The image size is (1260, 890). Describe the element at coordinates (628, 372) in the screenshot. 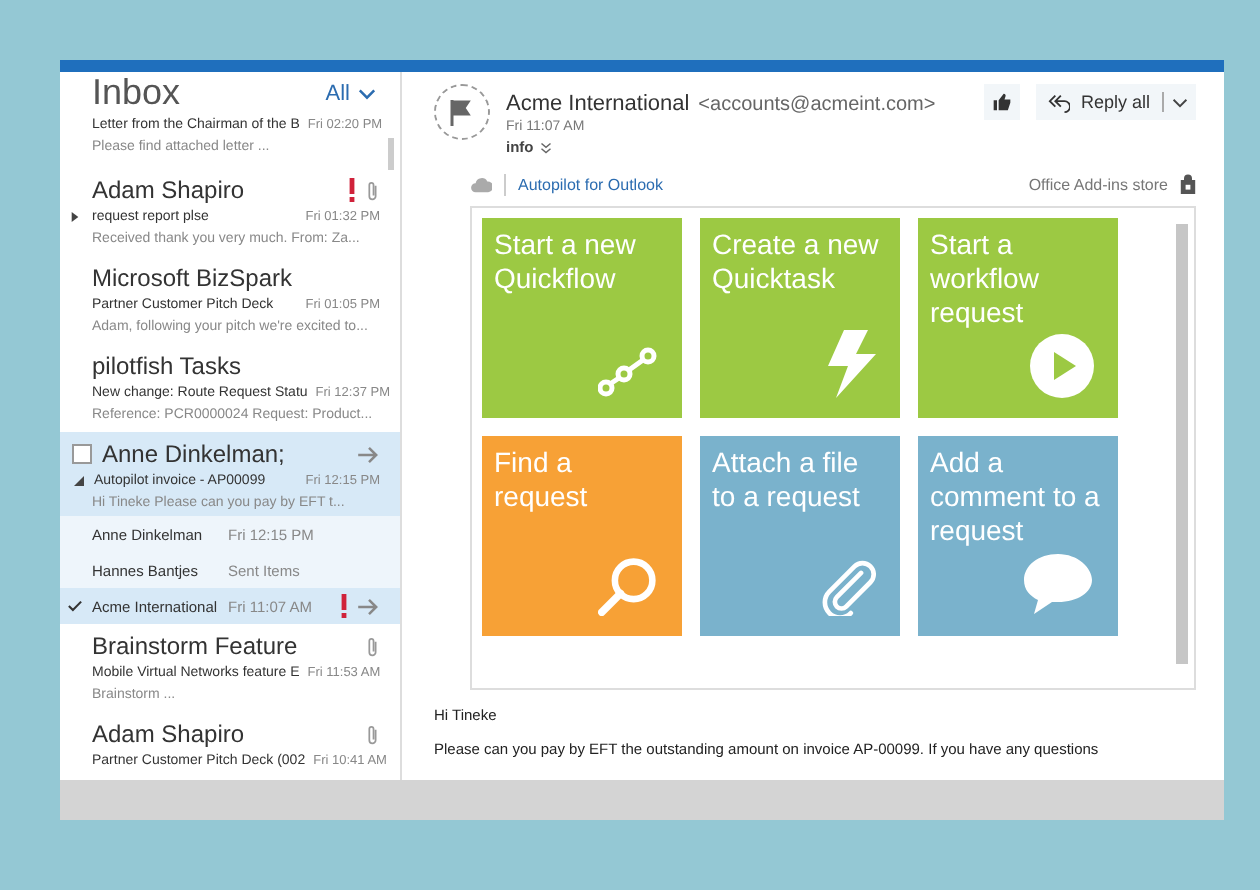

I see `connected-nodes-icon` at that location.